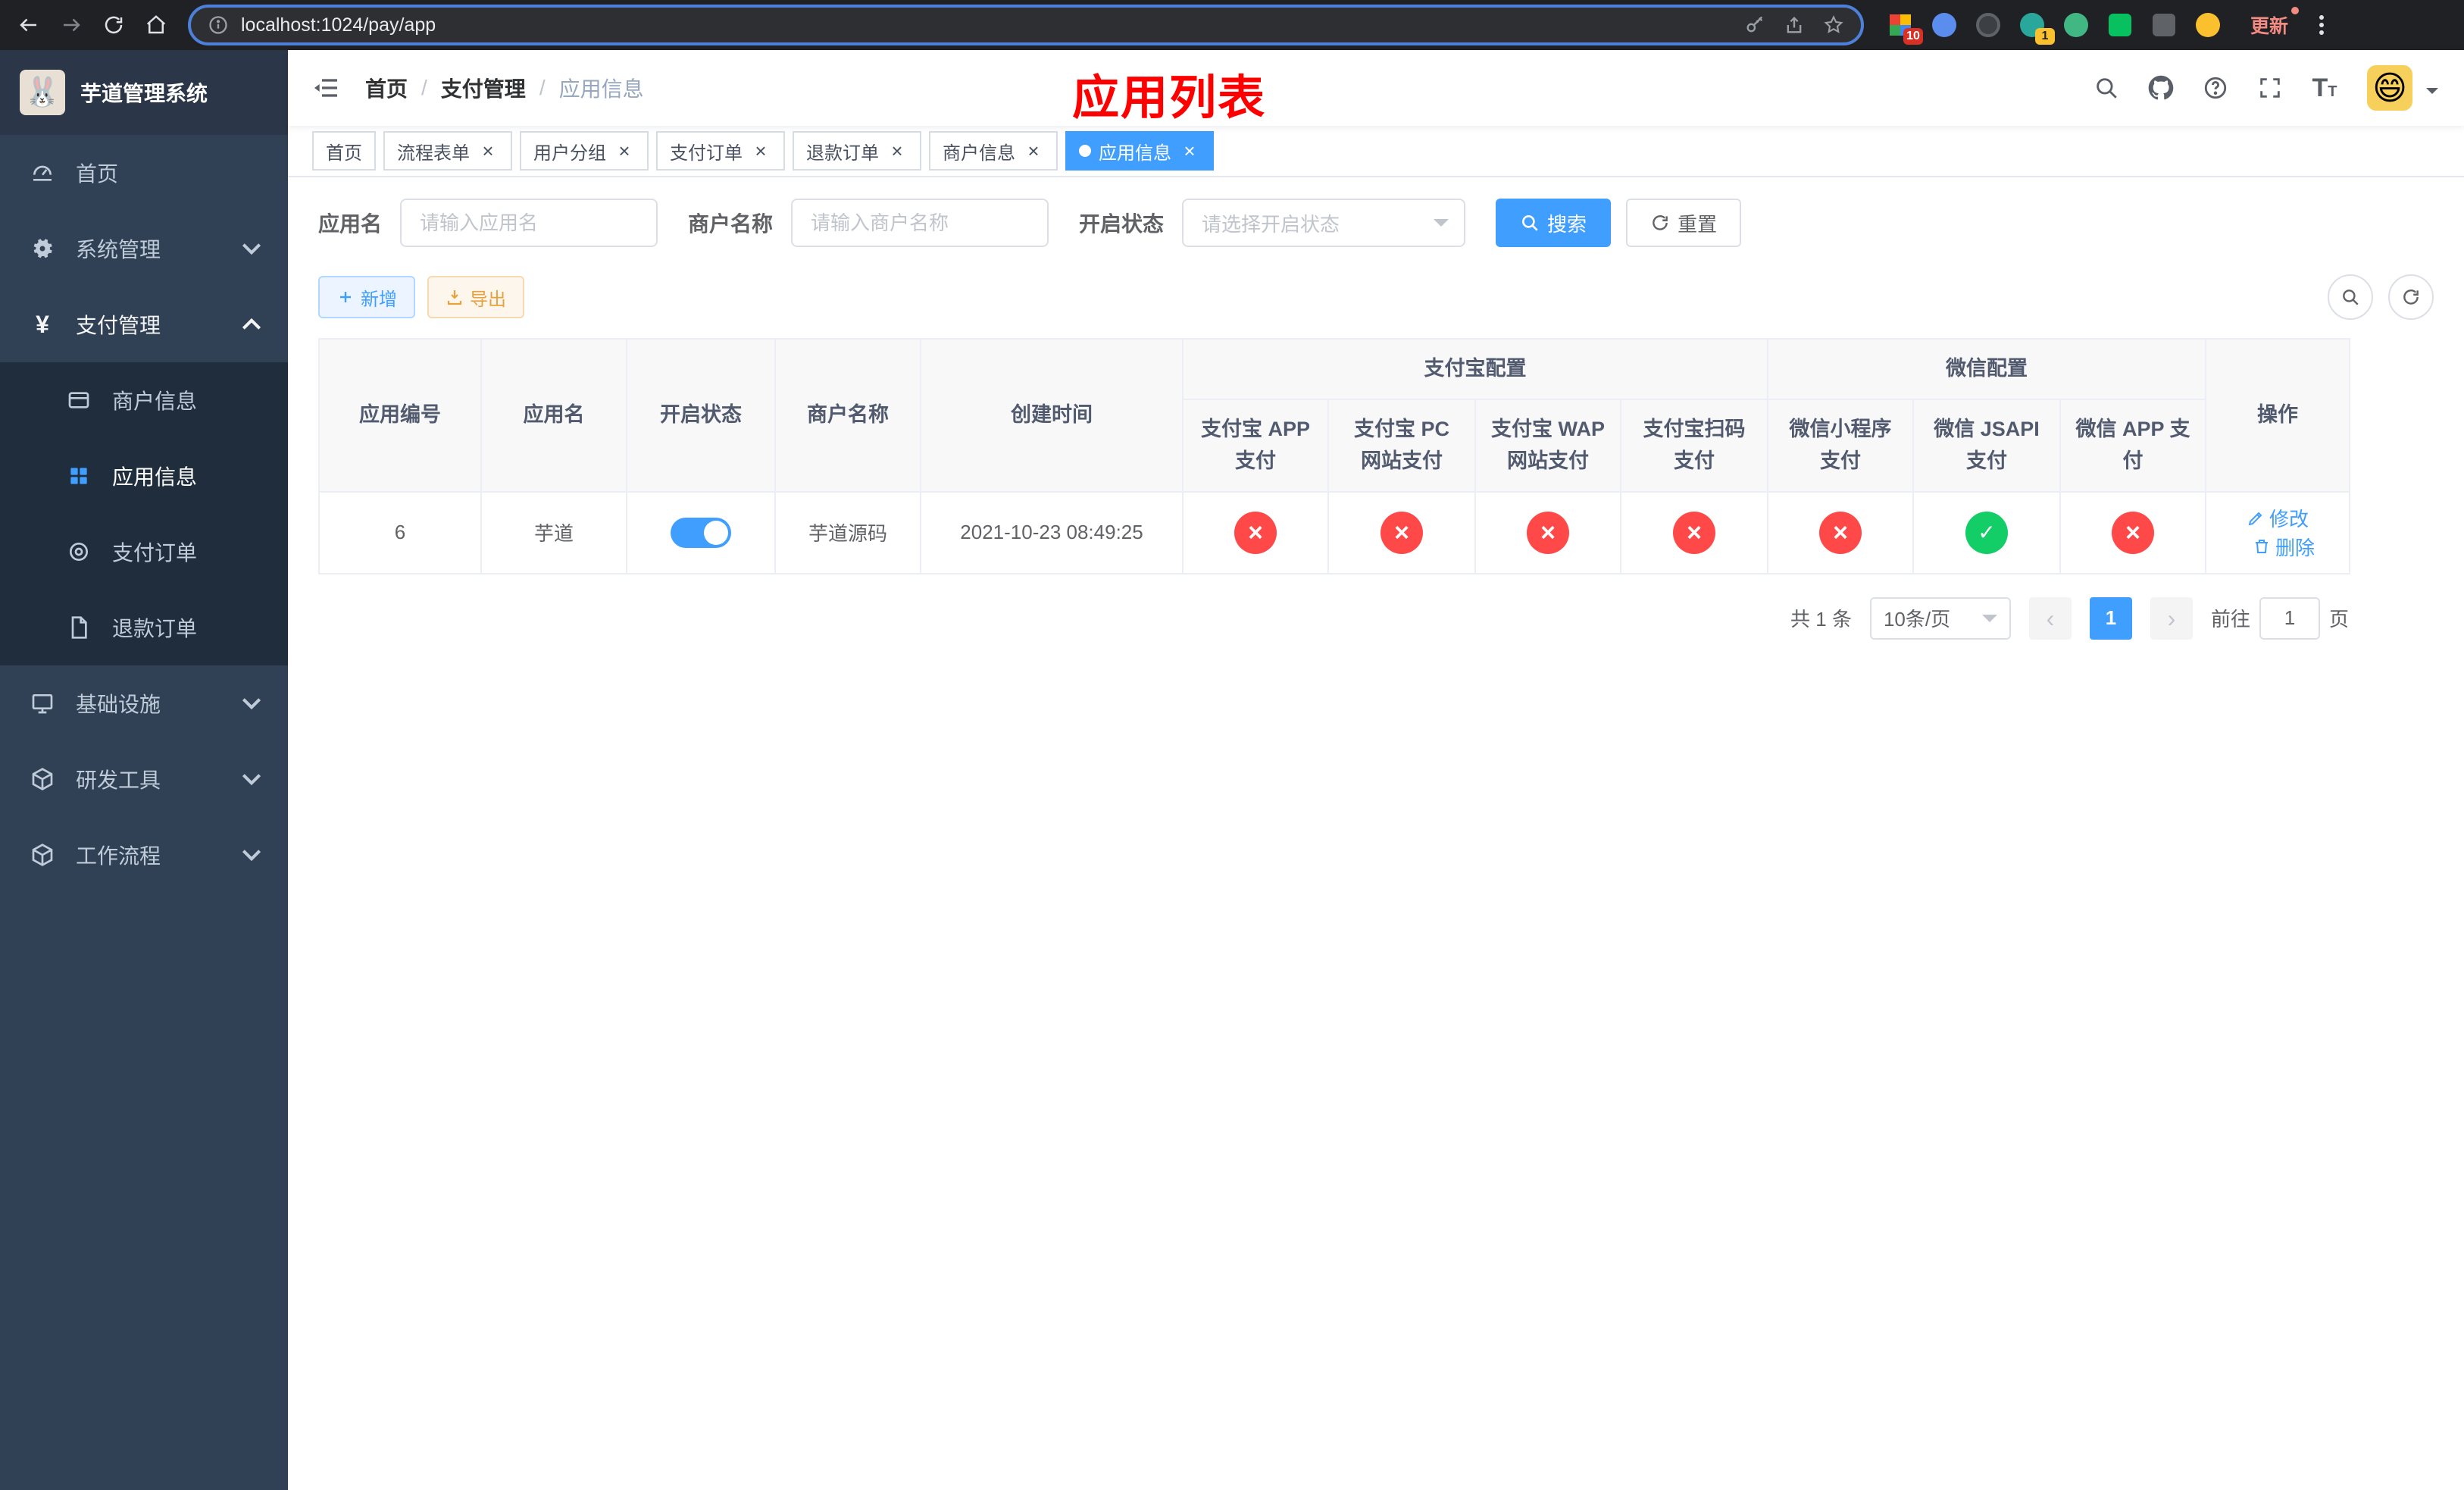  Describe the element at coordinates (251, 856) in the screenshot. I see `chevron-down-icon` at that location.